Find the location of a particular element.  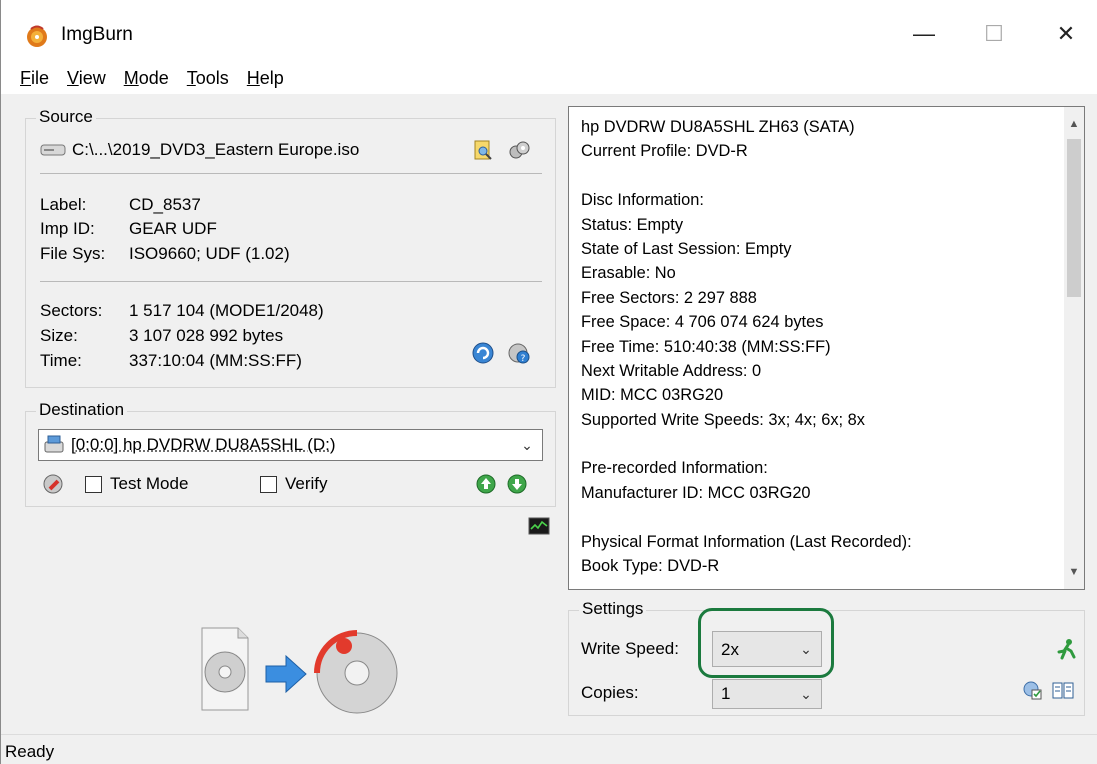

info-line: Pre-recorded Information: is located at coordinates (746, 468).